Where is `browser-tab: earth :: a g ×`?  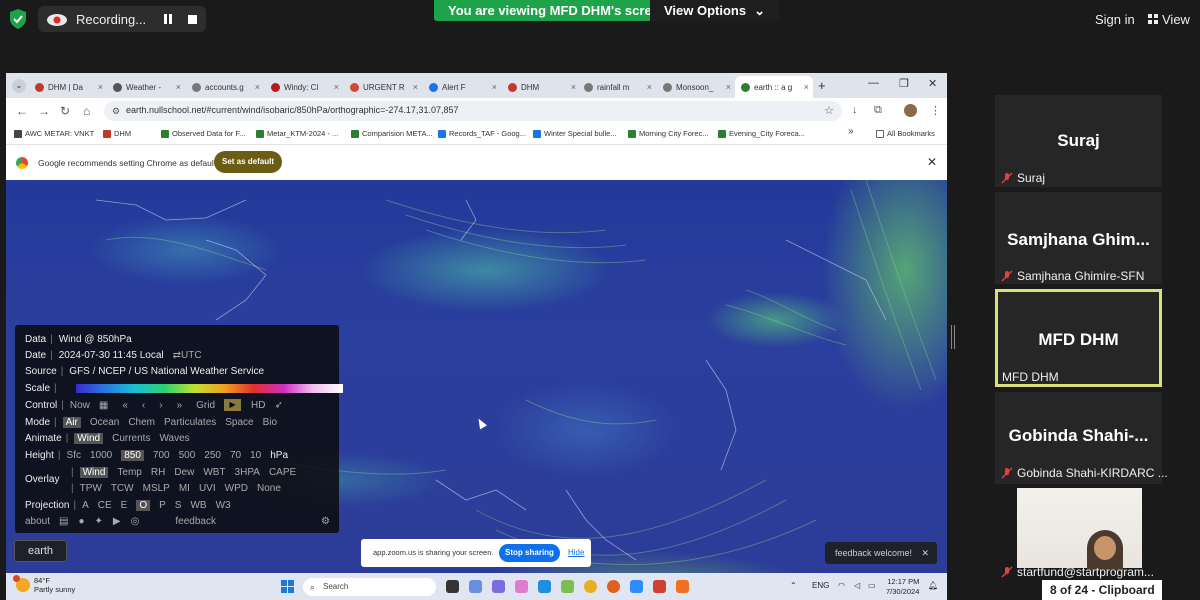 browser-tab: earth :: a g × is located at coordinates (774, 87).